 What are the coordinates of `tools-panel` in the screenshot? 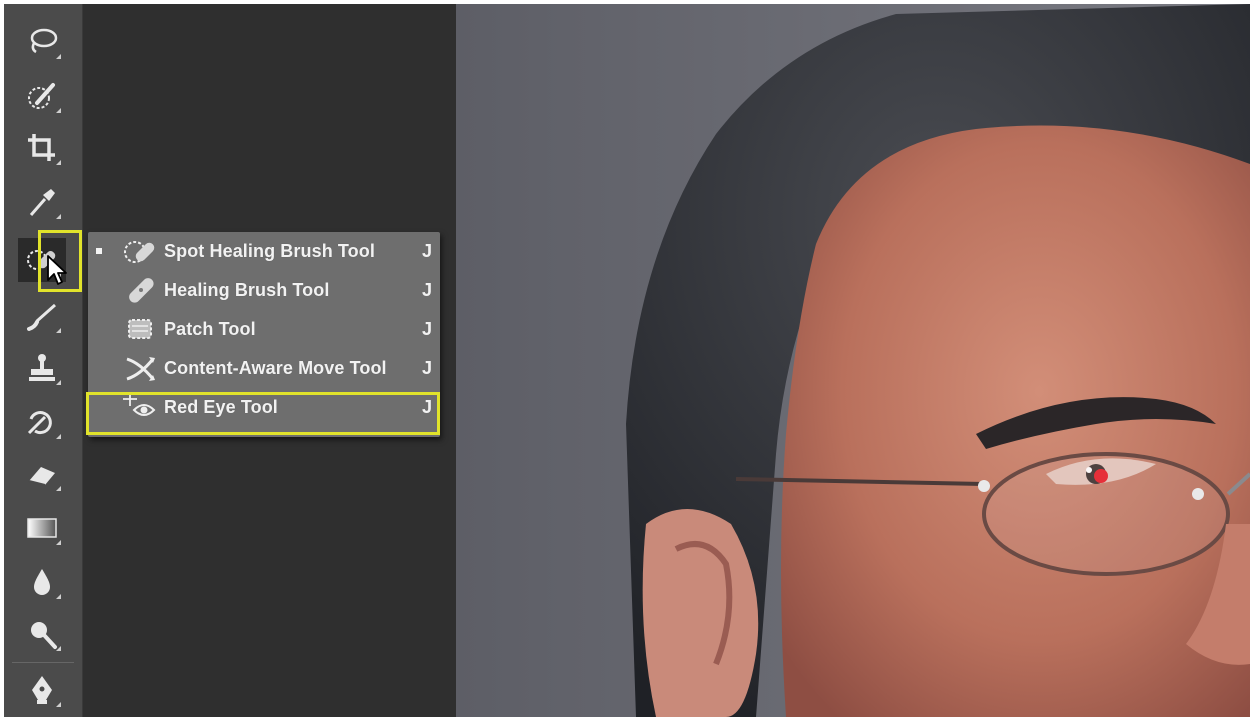 It's located at (43, 360).